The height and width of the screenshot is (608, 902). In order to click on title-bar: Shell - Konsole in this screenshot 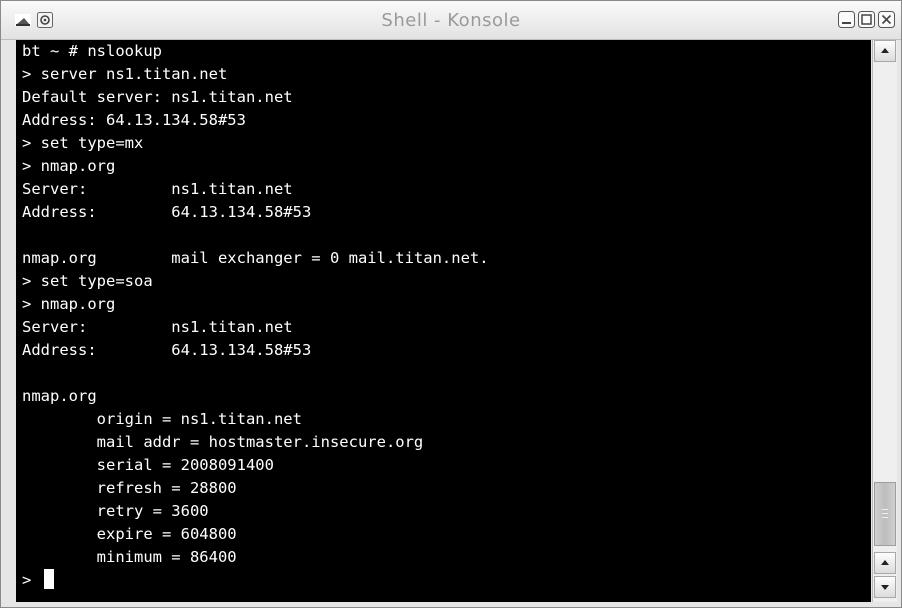, I will do `click(451, 20)`.